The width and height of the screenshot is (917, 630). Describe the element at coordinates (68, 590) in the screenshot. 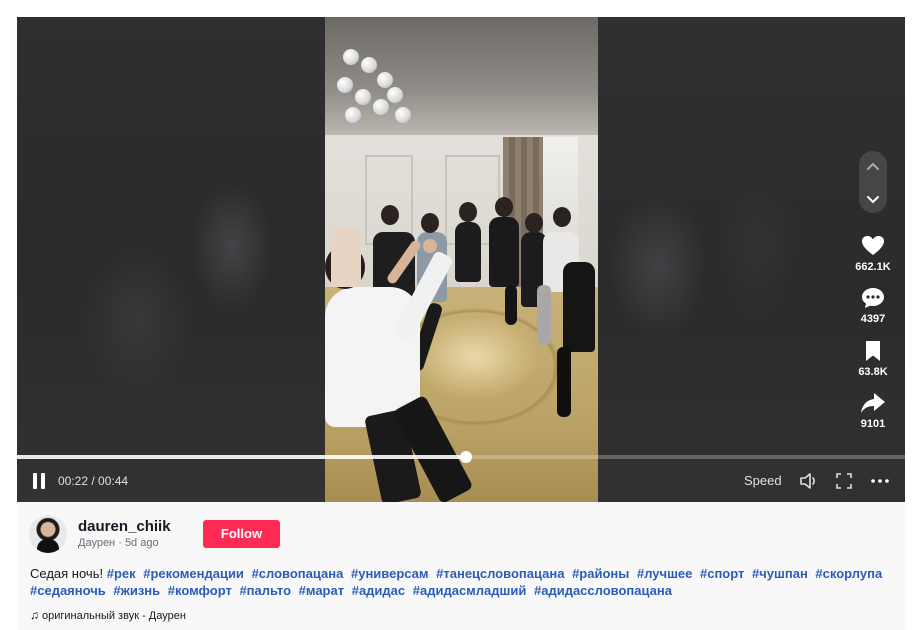

I see `hashtag-link: #седаяночь` at that location.